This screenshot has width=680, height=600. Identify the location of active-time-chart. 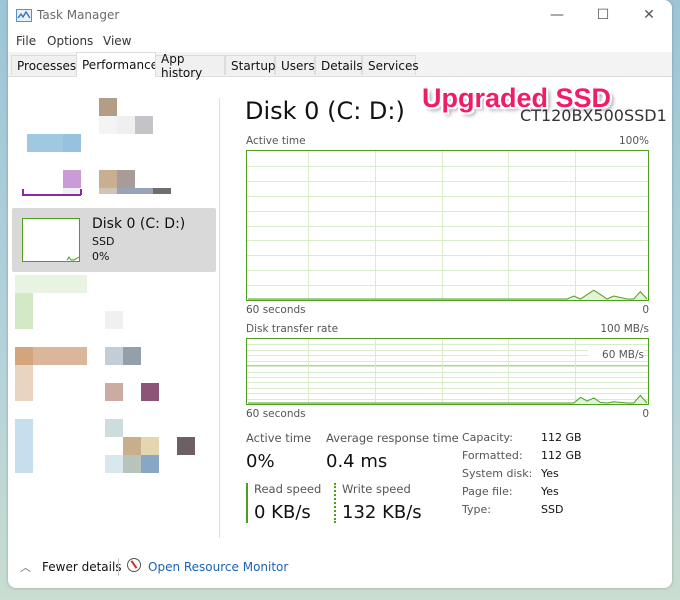
(447, 225).